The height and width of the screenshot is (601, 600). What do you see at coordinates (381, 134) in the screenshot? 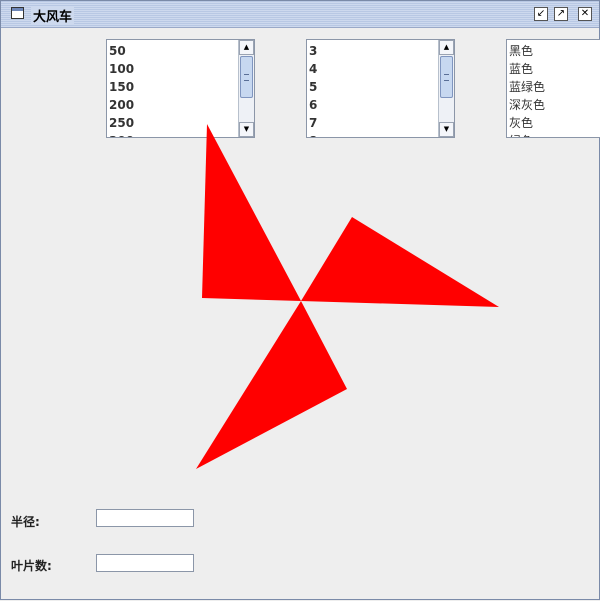
I see `list-item: 8` at bounding box center [381, 134].